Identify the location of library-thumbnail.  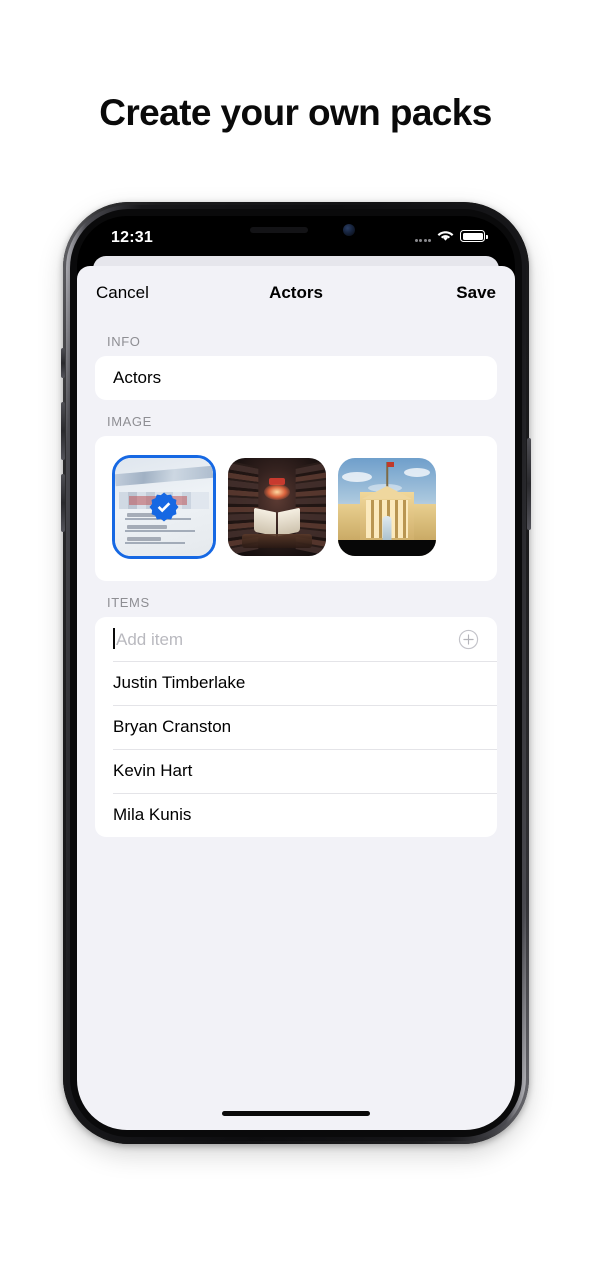
(277, 507).